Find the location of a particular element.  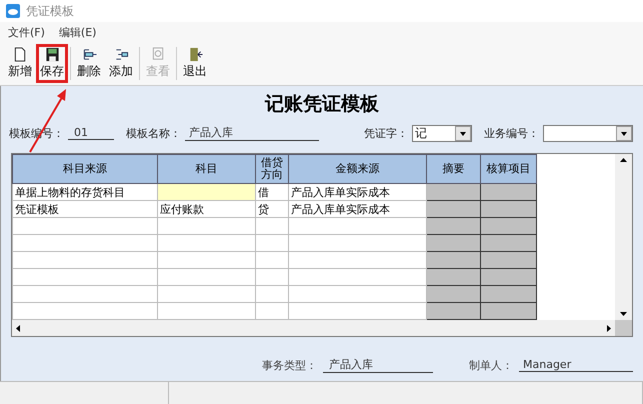

vertical-scrollbar is located at coordinates (623, 237).